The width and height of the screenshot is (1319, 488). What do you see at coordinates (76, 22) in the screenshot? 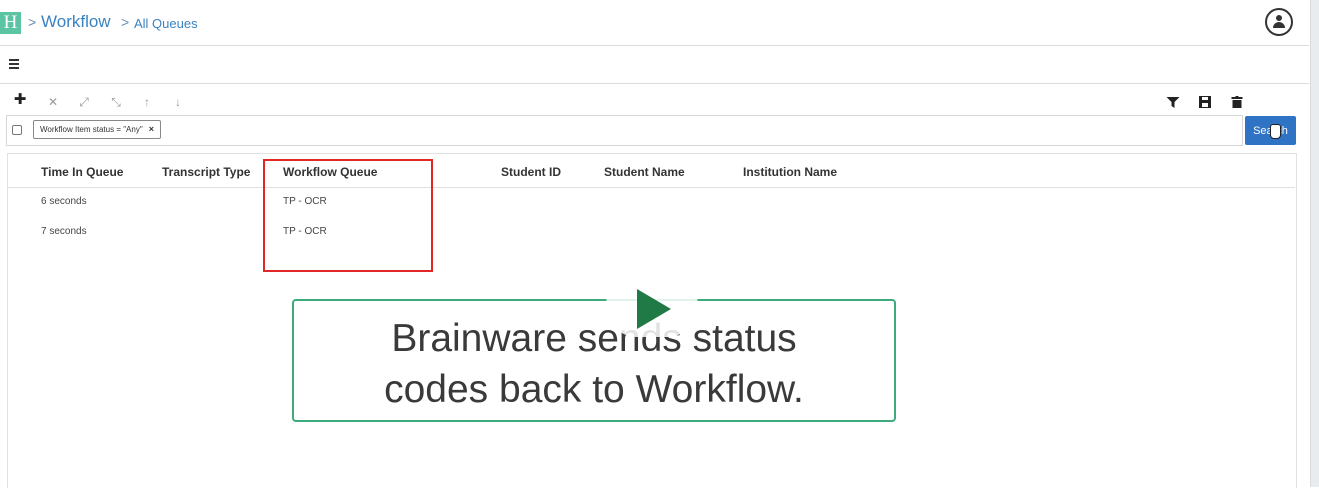
I see `breadcrumb-workflow-link: Workflow` at bounding box center [76, 22].